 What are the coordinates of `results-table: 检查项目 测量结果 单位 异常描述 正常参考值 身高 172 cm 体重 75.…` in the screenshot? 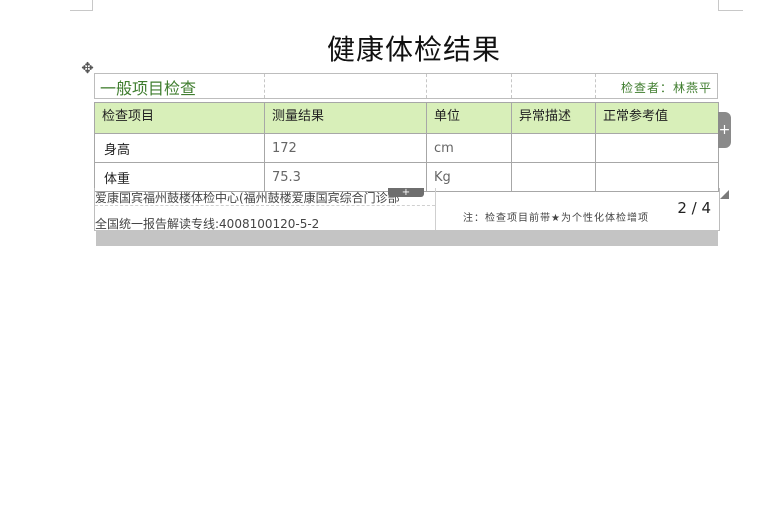 It's located at (406, 147).